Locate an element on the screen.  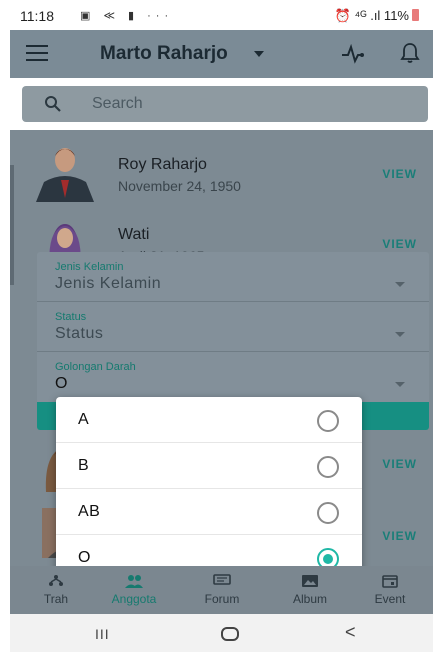
nav-label: Anggota is located at coordinates (134, 599).